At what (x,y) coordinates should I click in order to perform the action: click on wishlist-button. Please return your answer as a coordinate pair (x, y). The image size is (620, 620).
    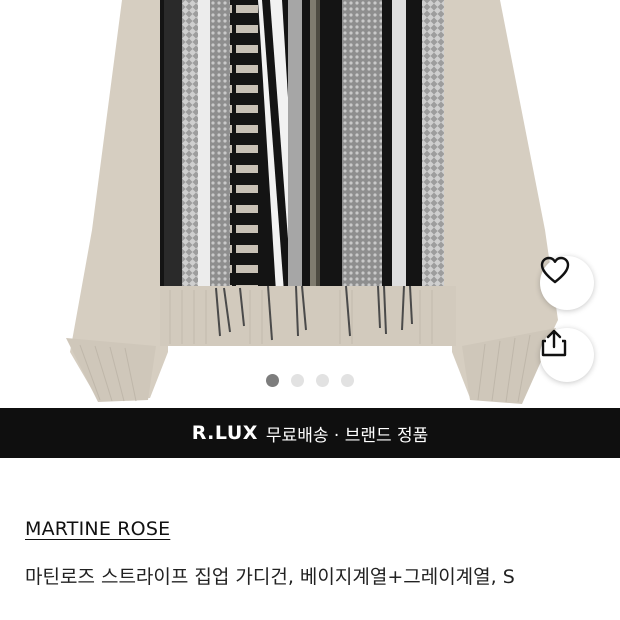
    Looking at the image, I should click on (567, 283).